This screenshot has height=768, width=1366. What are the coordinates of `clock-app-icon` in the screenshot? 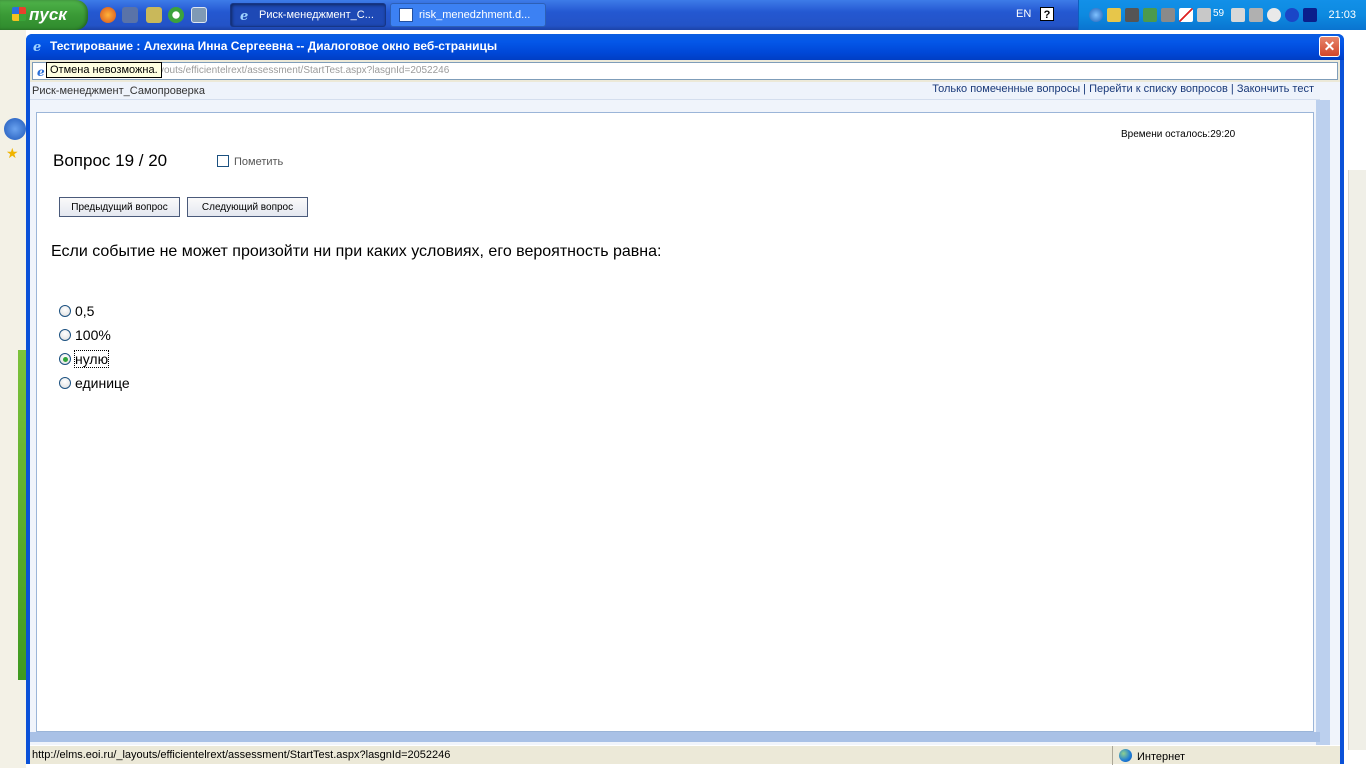 It's located at (1274, 15).